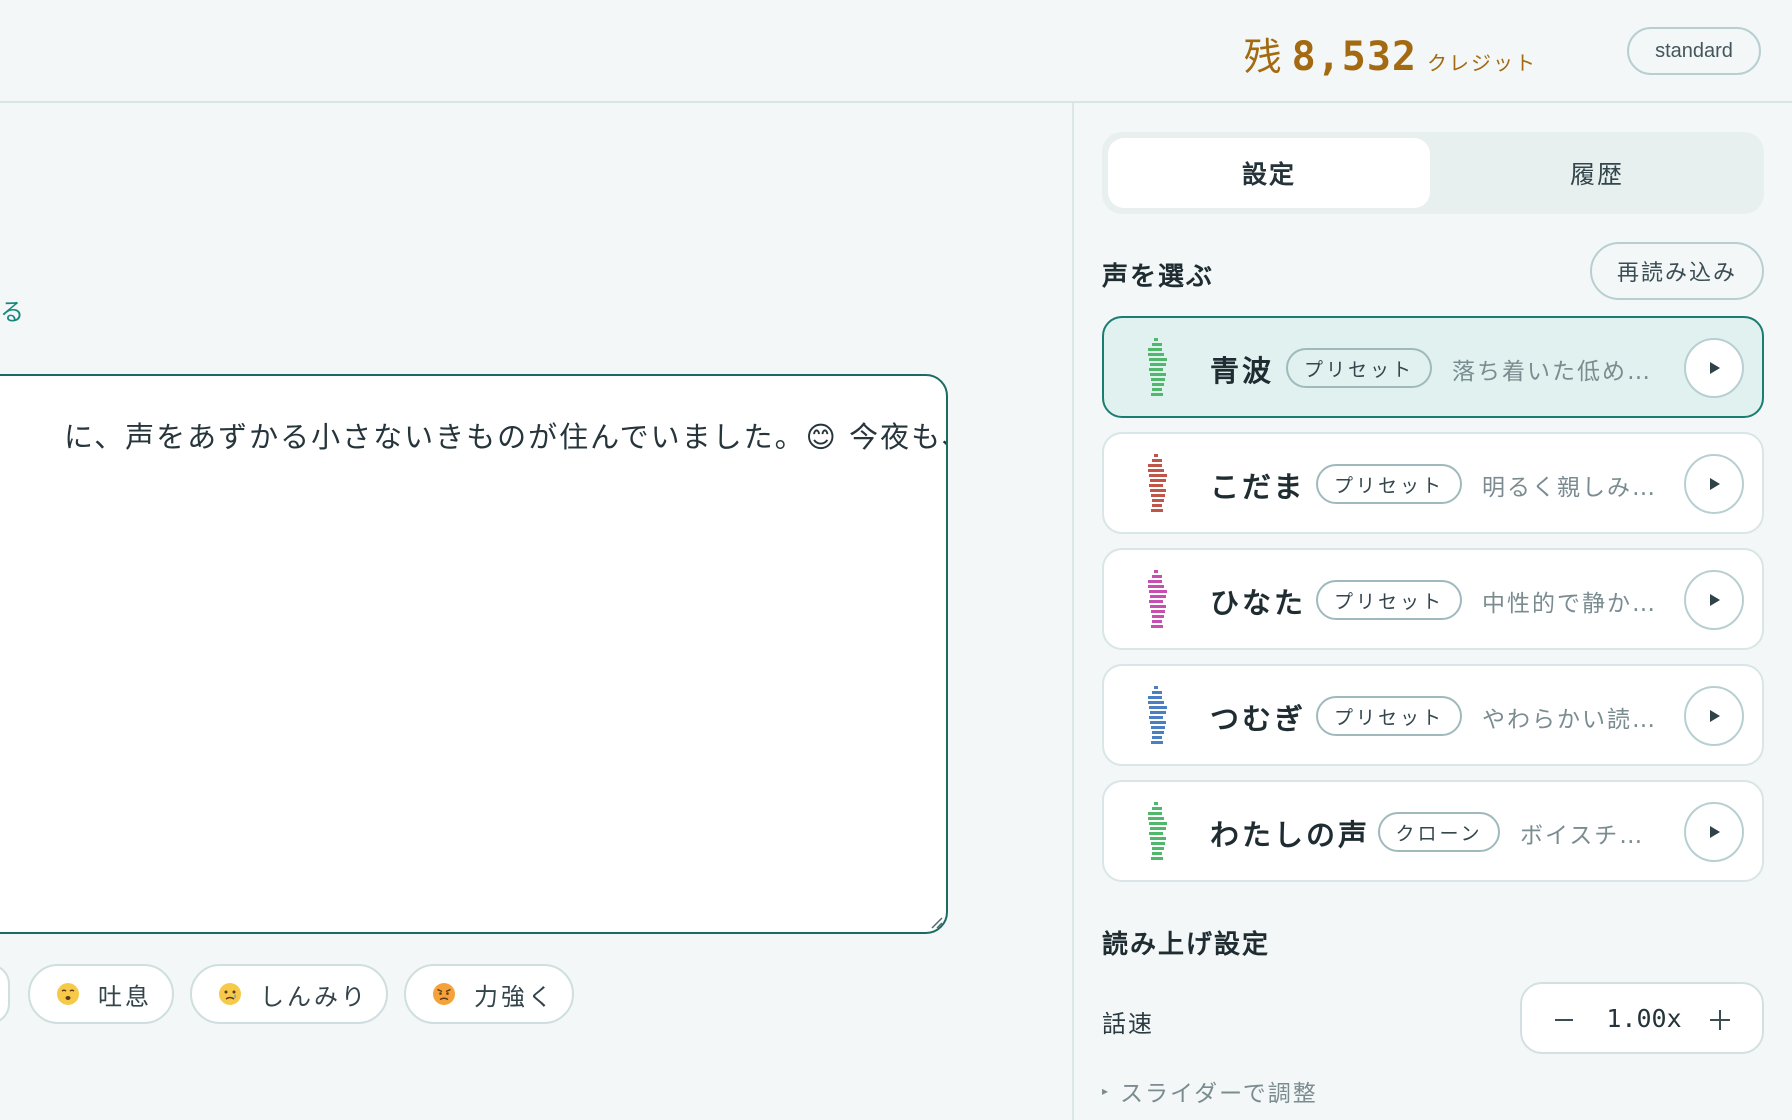  I want to click on tab-history: 履歴, so click(1597, 173).